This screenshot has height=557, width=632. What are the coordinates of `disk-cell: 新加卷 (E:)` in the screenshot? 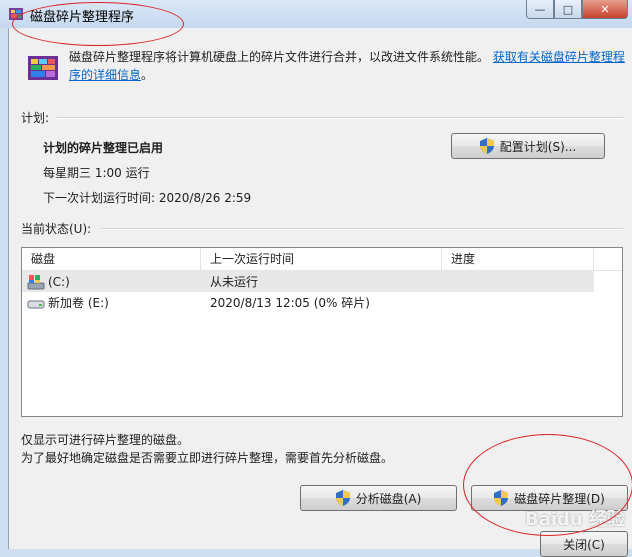 It's located at (111, 302).